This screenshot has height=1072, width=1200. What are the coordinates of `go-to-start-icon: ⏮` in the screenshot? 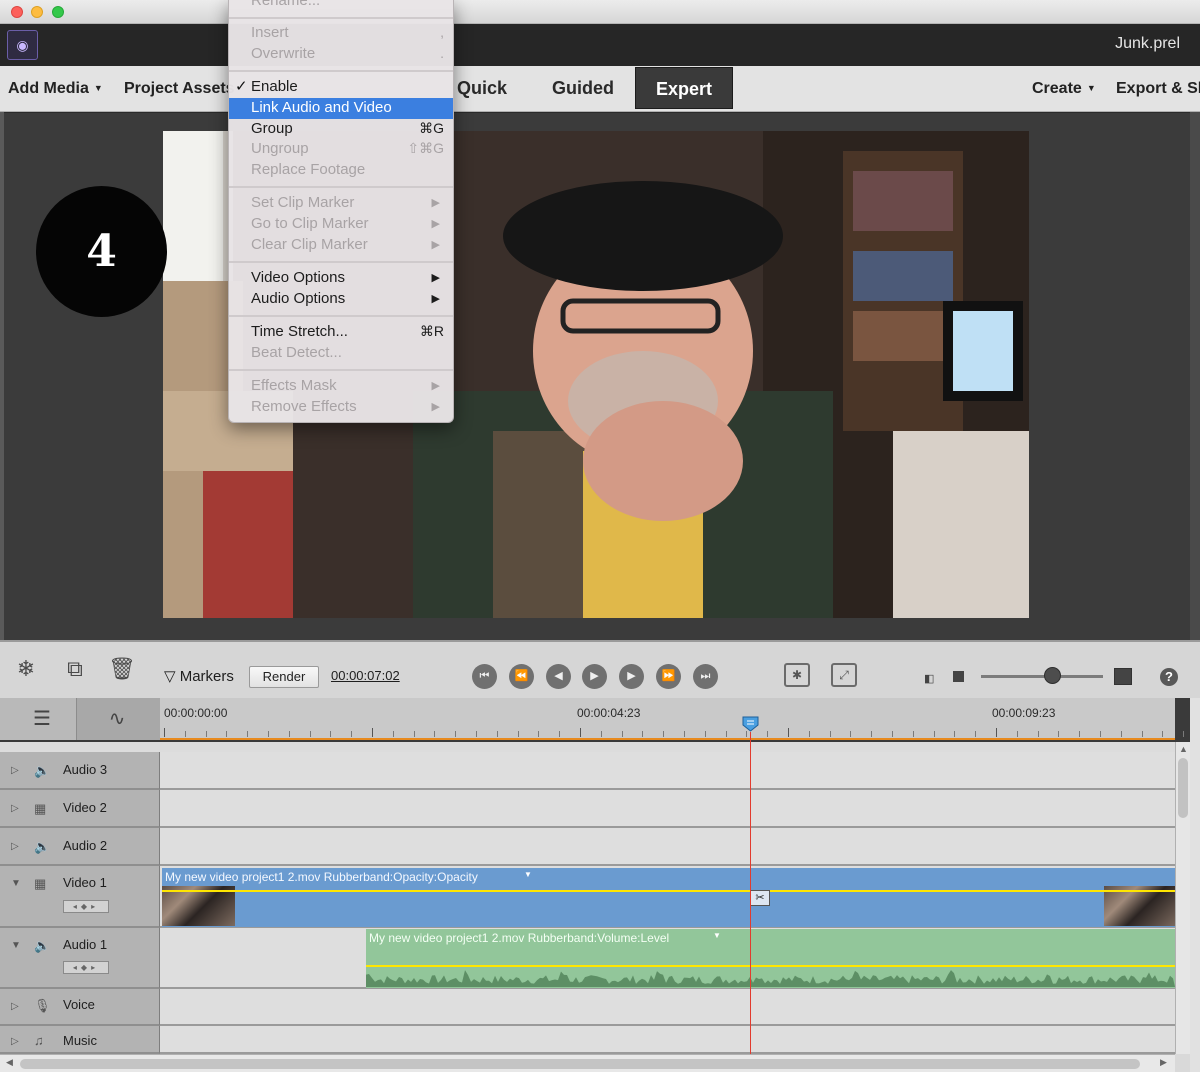 It's located at (484, 676).